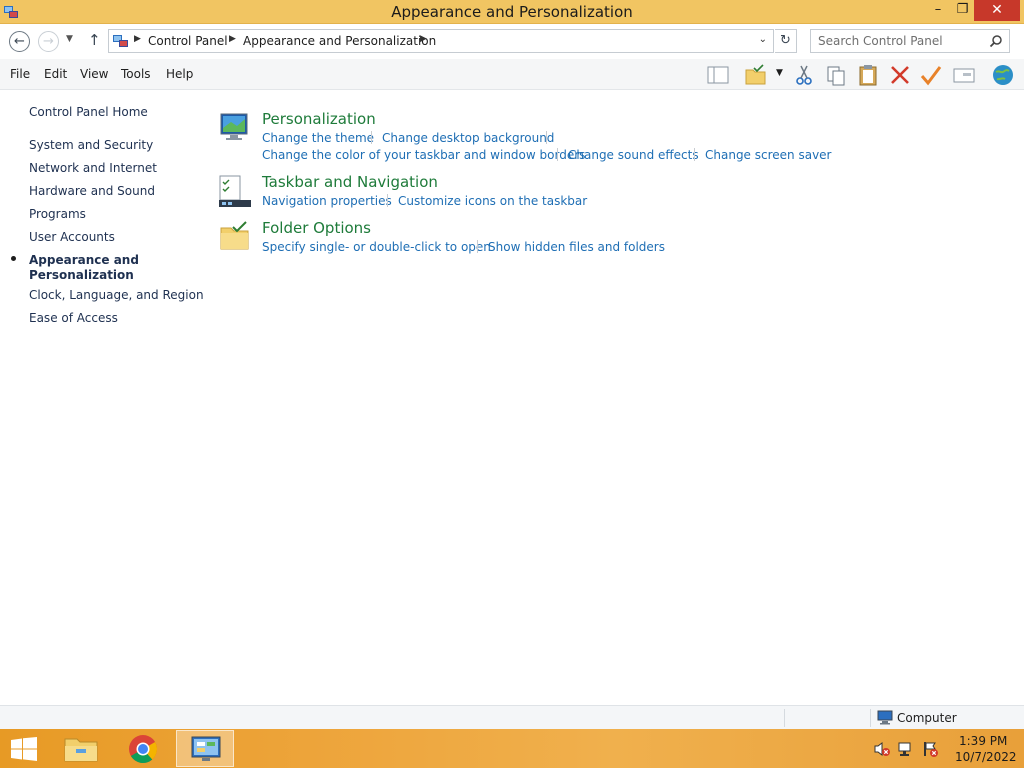 This screenshot has width=1024, height=768. I want to click on nav-control-panel-home: Control Panel Home, so click(88, 112).